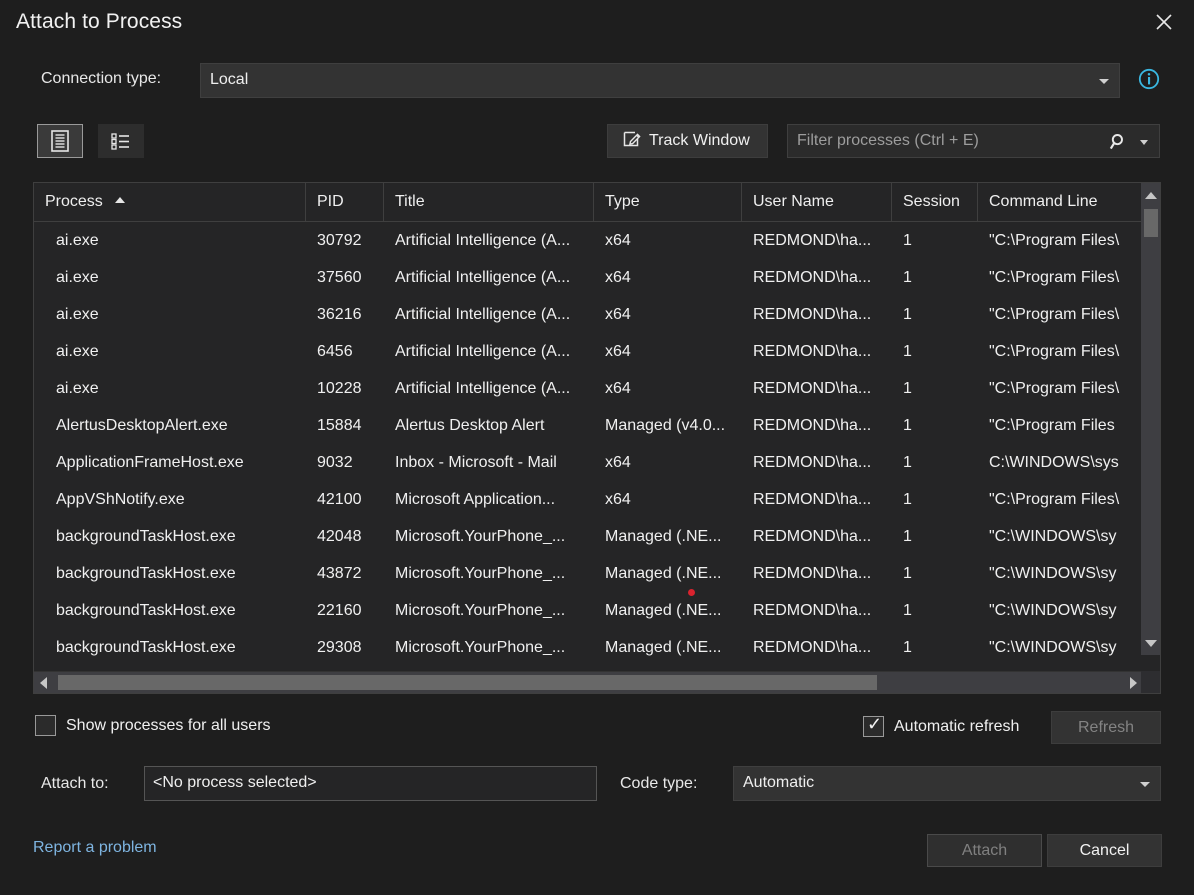 This screenshot has width=1194, height=895. Describe the element at coordinates (973, 141) in the screenshot. I see `filter-processes-input: Filter processes (Ctrl + E)` at that location.